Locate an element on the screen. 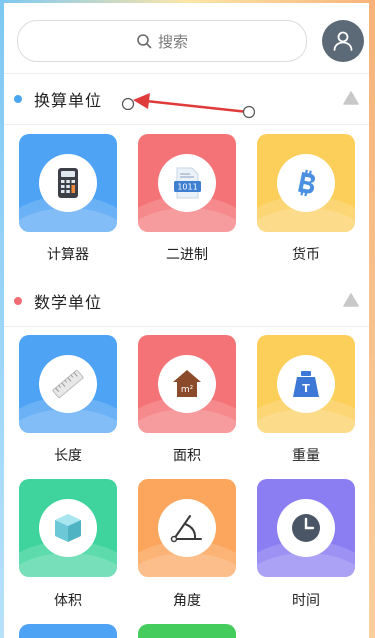 Image resolution: width=375 pixels, height=638 pixels. search-placeholder: 搜索 is located at coordinates (172, 41).